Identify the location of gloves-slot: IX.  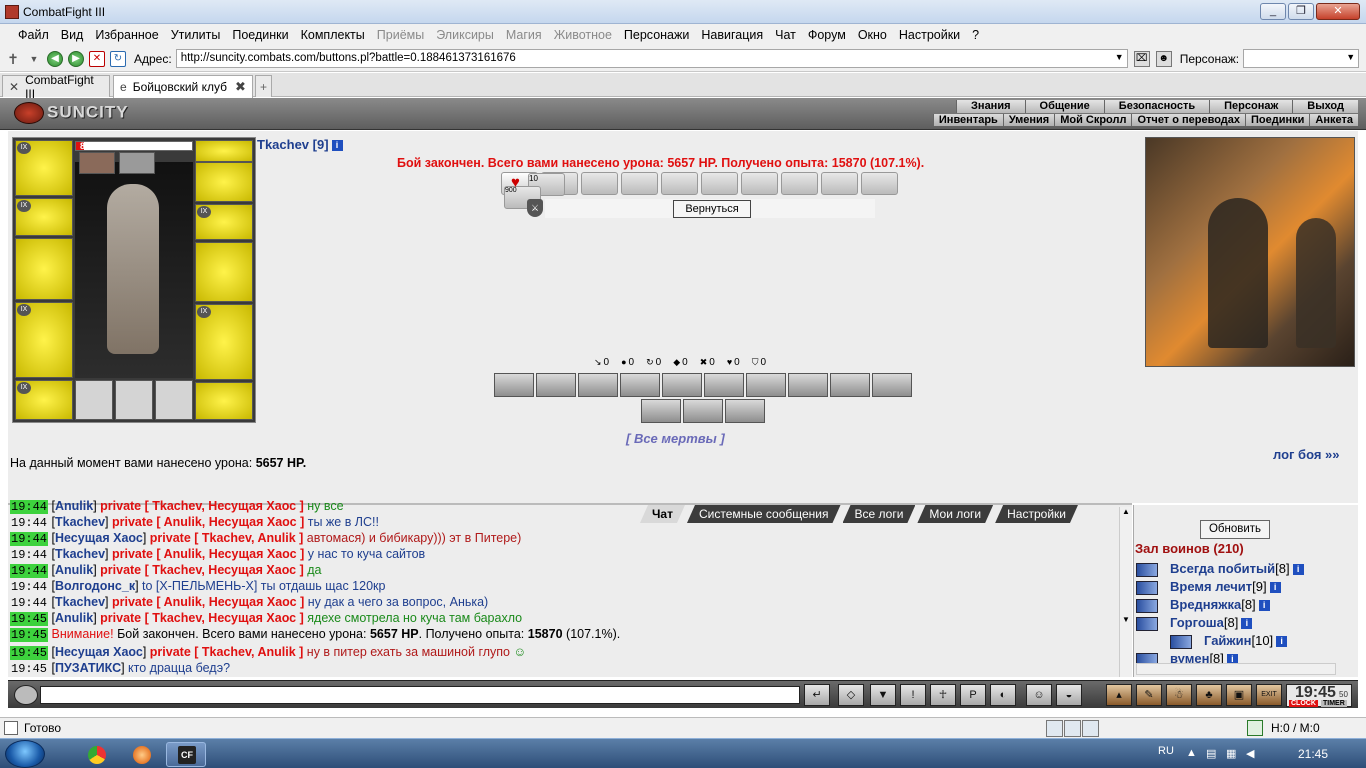
(224, 222).